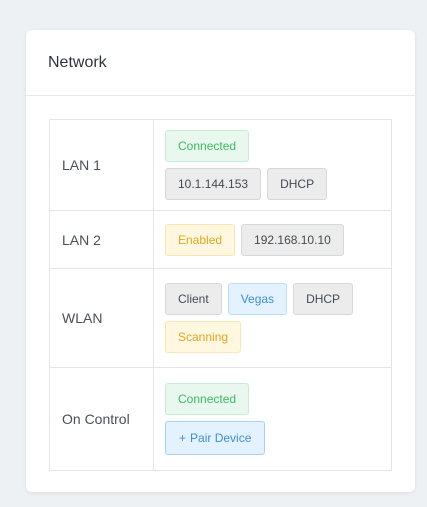  Describe the element at coordinates (220, 63) in the screenshot. I see `card-header: Network` at that location.